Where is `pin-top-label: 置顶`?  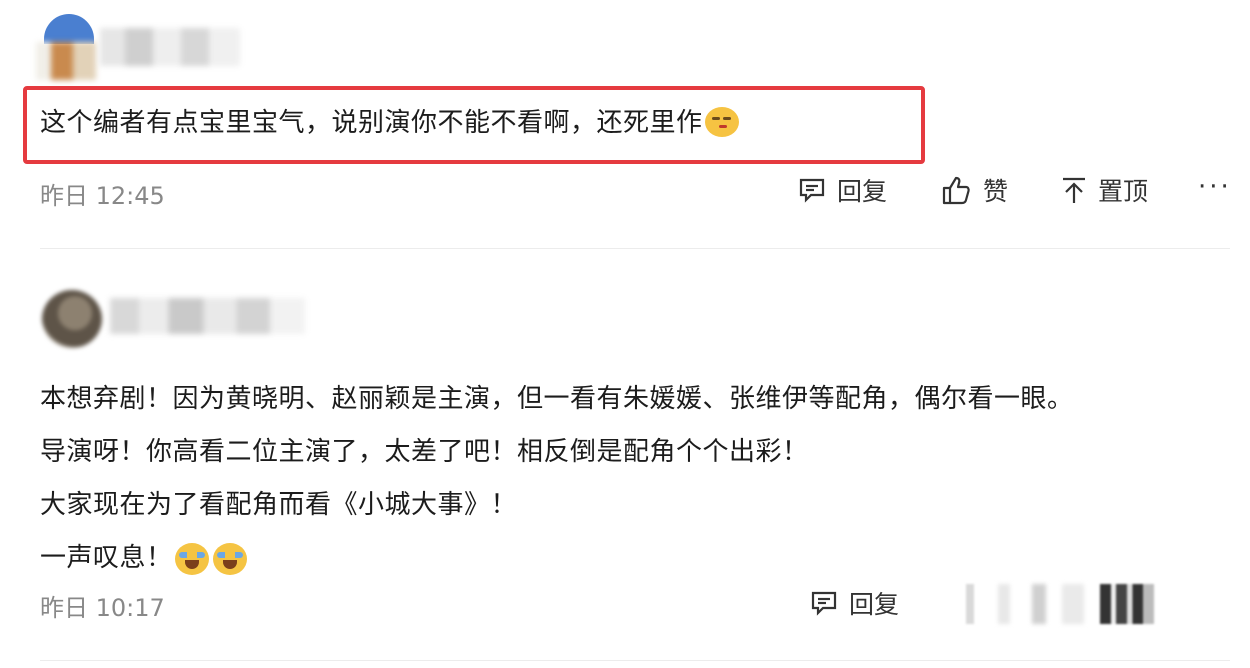 pin-top-label: 置顶 is located at coordinates (1123, 191).